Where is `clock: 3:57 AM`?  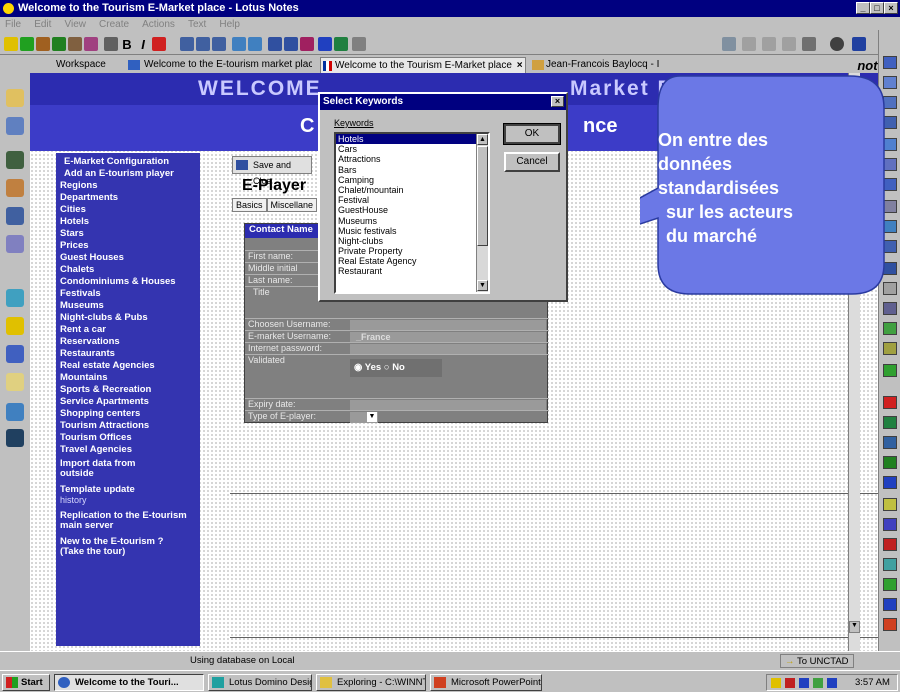
clock: 3:57 AM is located at coordinates (872, 682).